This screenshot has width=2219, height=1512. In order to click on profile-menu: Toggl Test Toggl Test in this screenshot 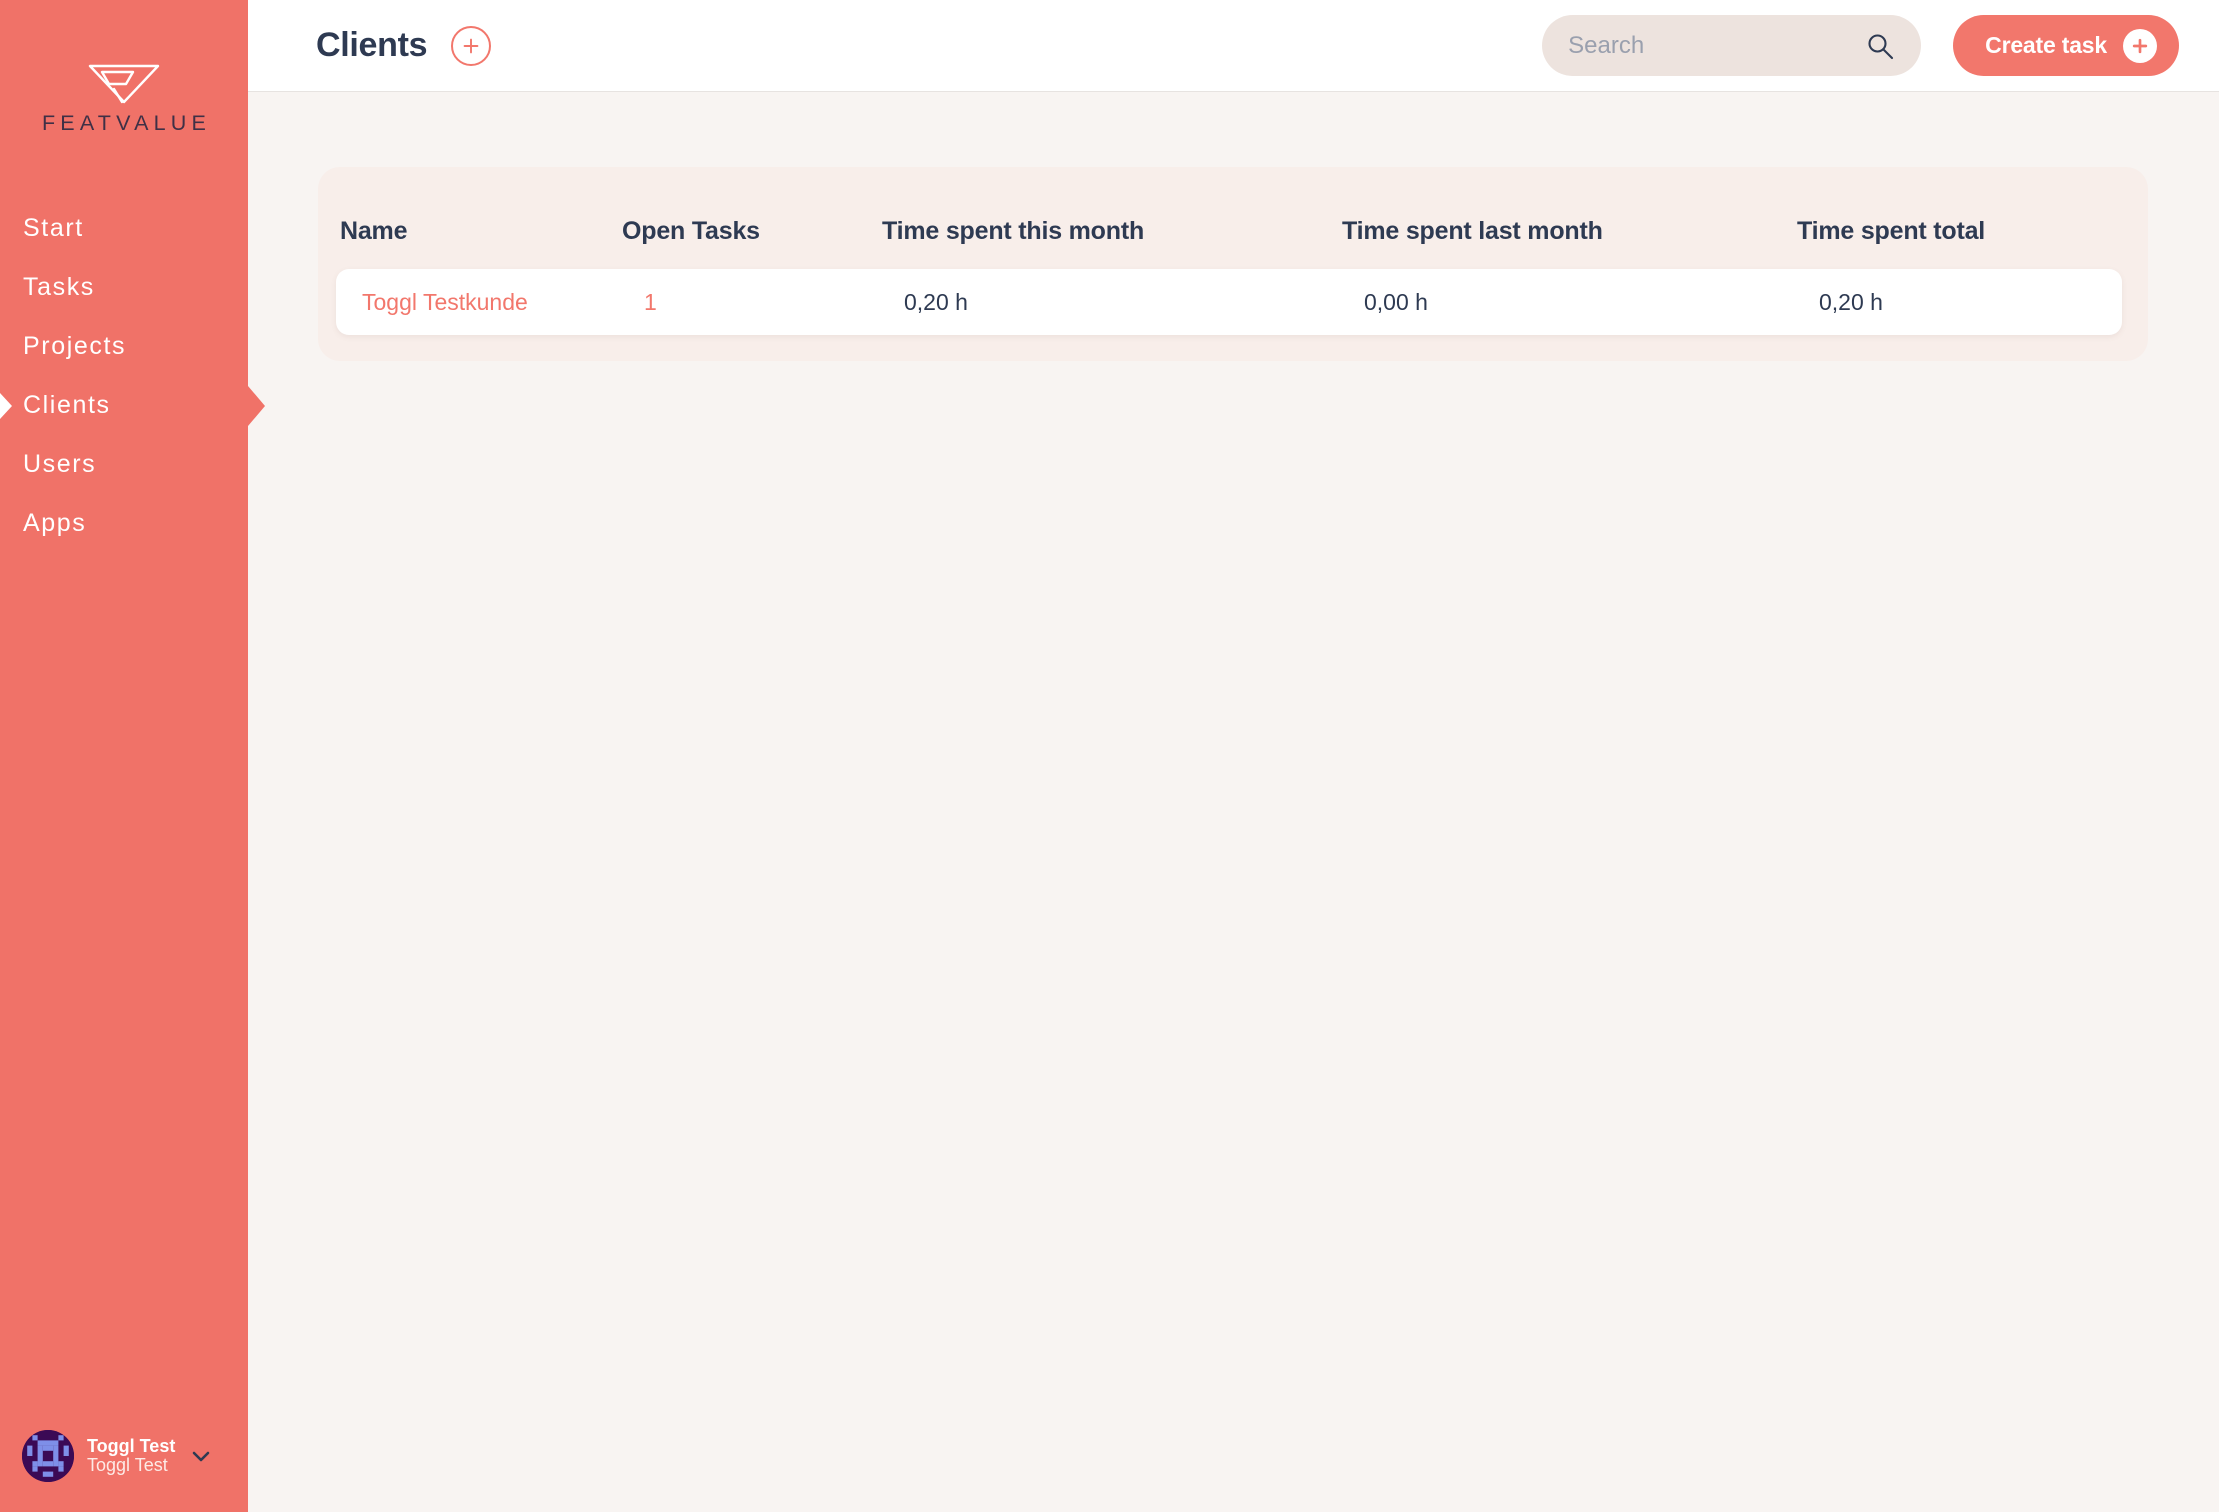, I will do `click(124, 1471)`.